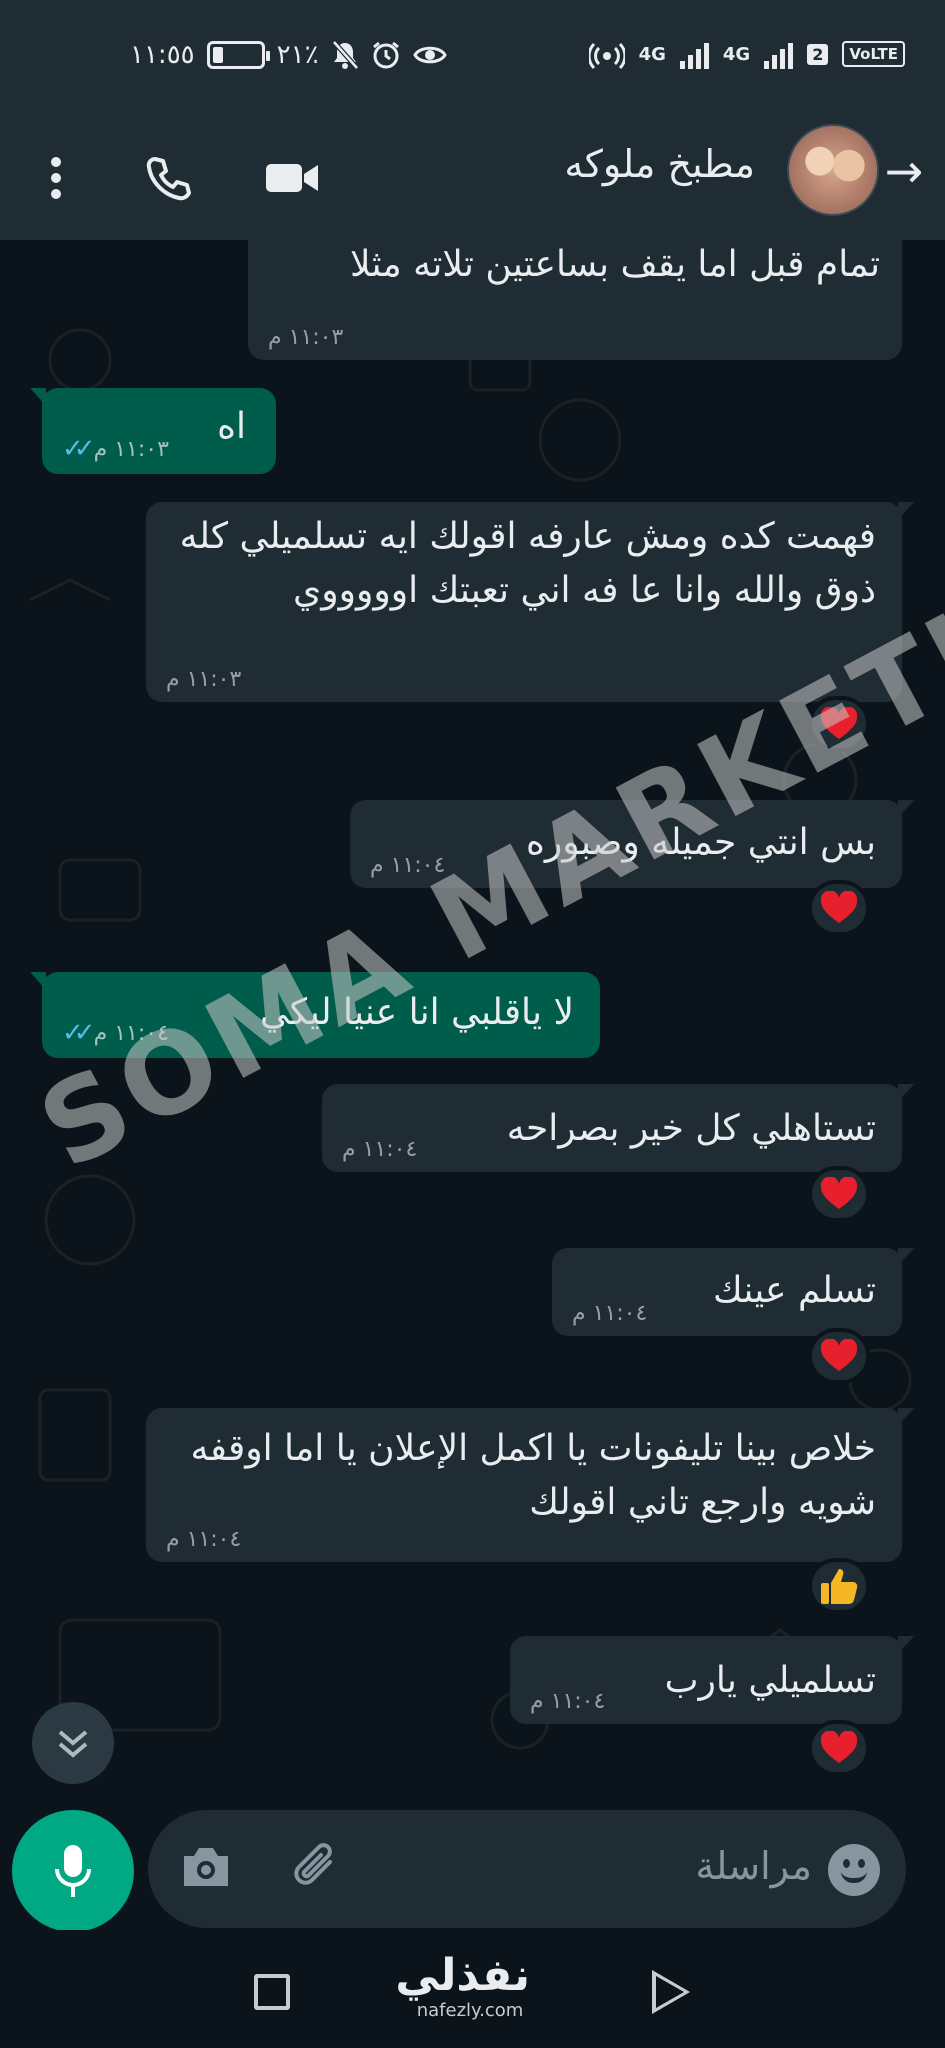 This screenshot has width=945, height=2048. I want to click on more-options-icon, so click(56, 178).